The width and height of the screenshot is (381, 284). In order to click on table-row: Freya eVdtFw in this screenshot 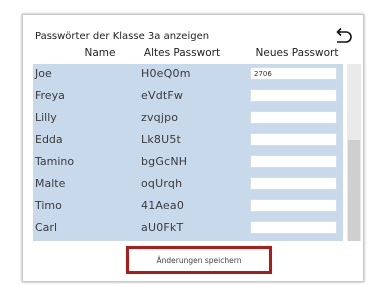, I will do `click(188, 96)`.